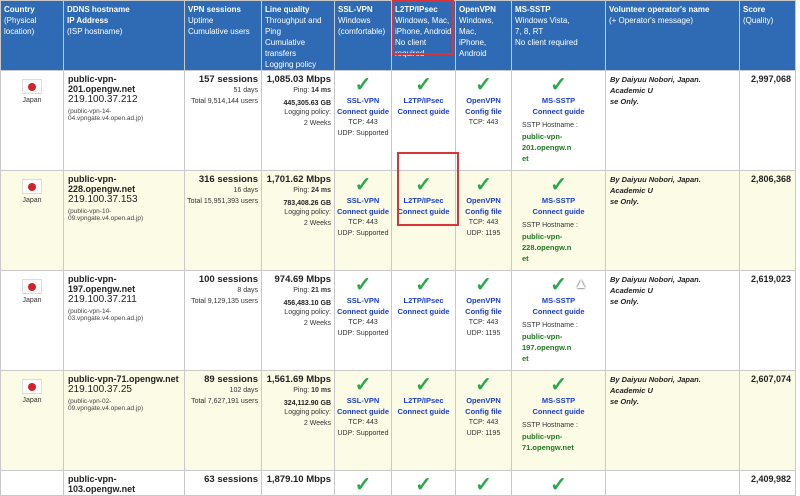 The height and width of the screenshot is (496, 800). I want to click on score-value: 2,409,982, so click(770, 479).